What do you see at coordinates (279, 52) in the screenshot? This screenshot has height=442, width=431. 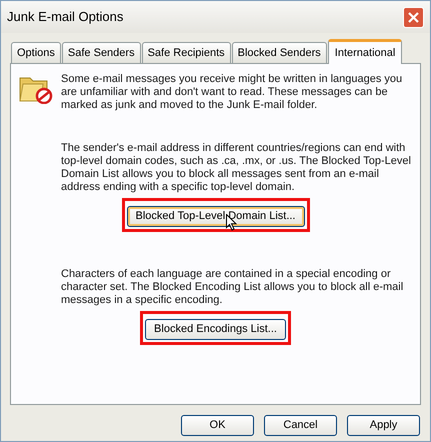 I see `tab: Blocked Senders` at bounding box center [279, 52].